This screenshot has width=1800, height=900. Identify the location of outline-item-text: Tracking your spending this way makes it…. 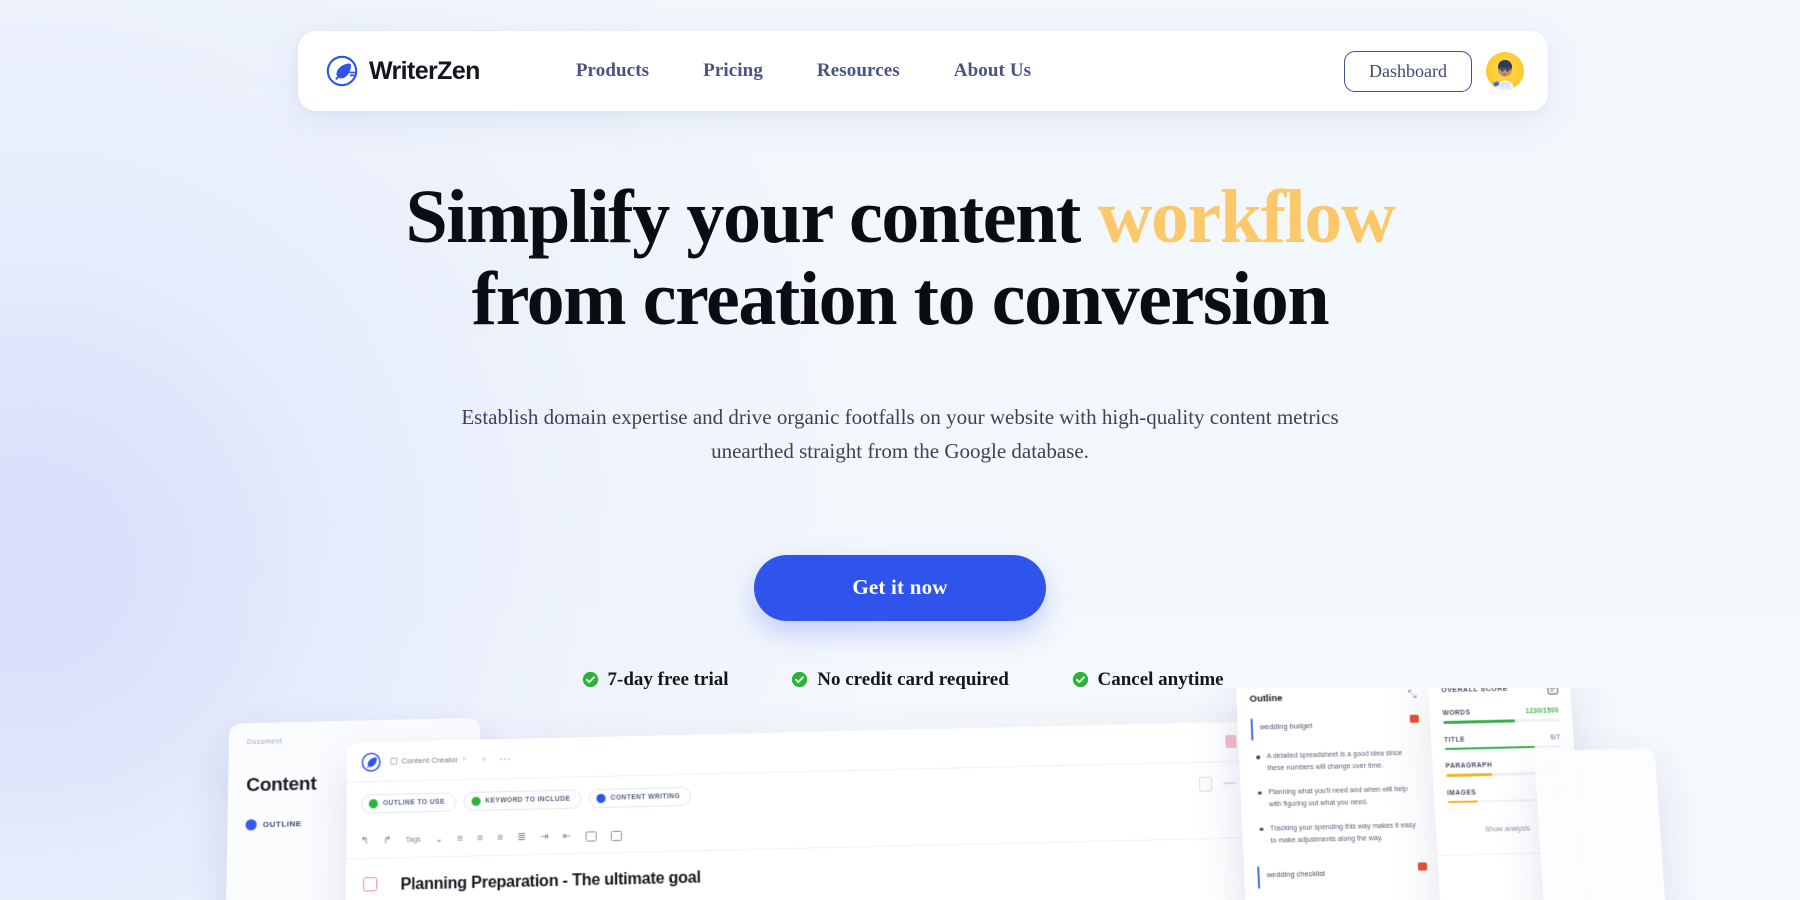
(1342, 833).